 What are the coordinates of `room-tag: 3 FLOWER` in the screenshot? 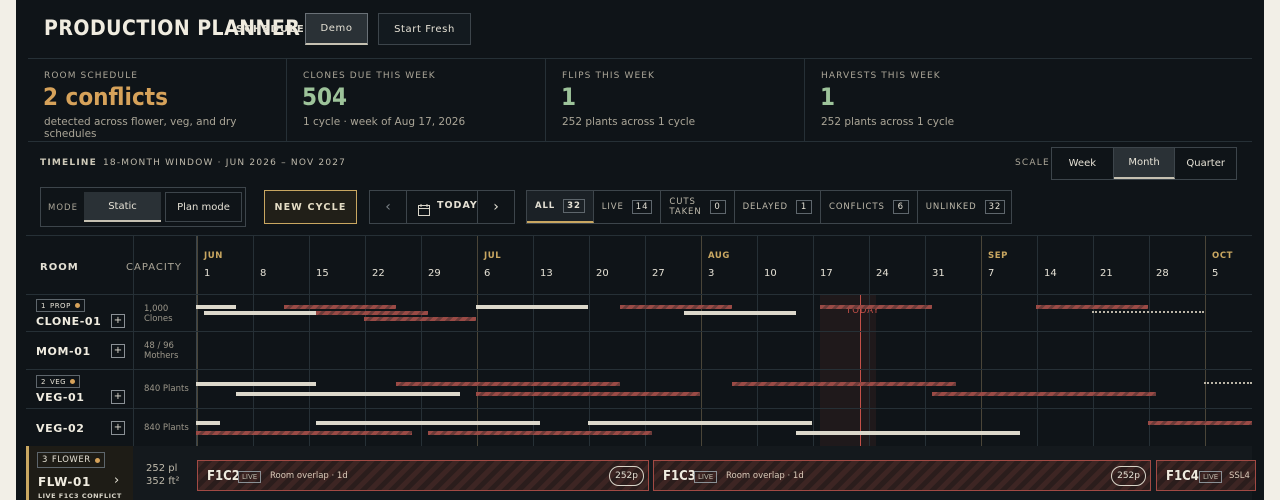 It's located at (71, 460).